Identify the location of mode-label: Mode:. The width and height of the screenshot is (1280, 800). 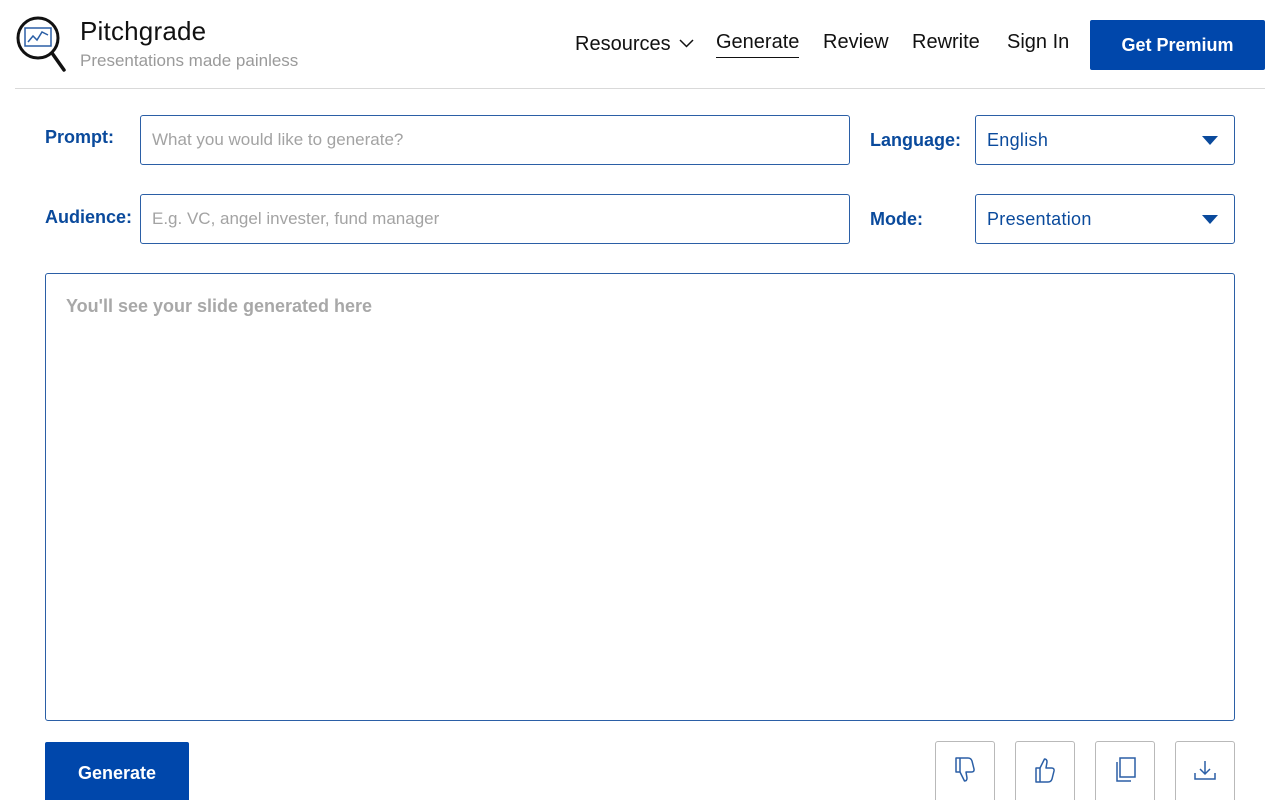
(896, 219).